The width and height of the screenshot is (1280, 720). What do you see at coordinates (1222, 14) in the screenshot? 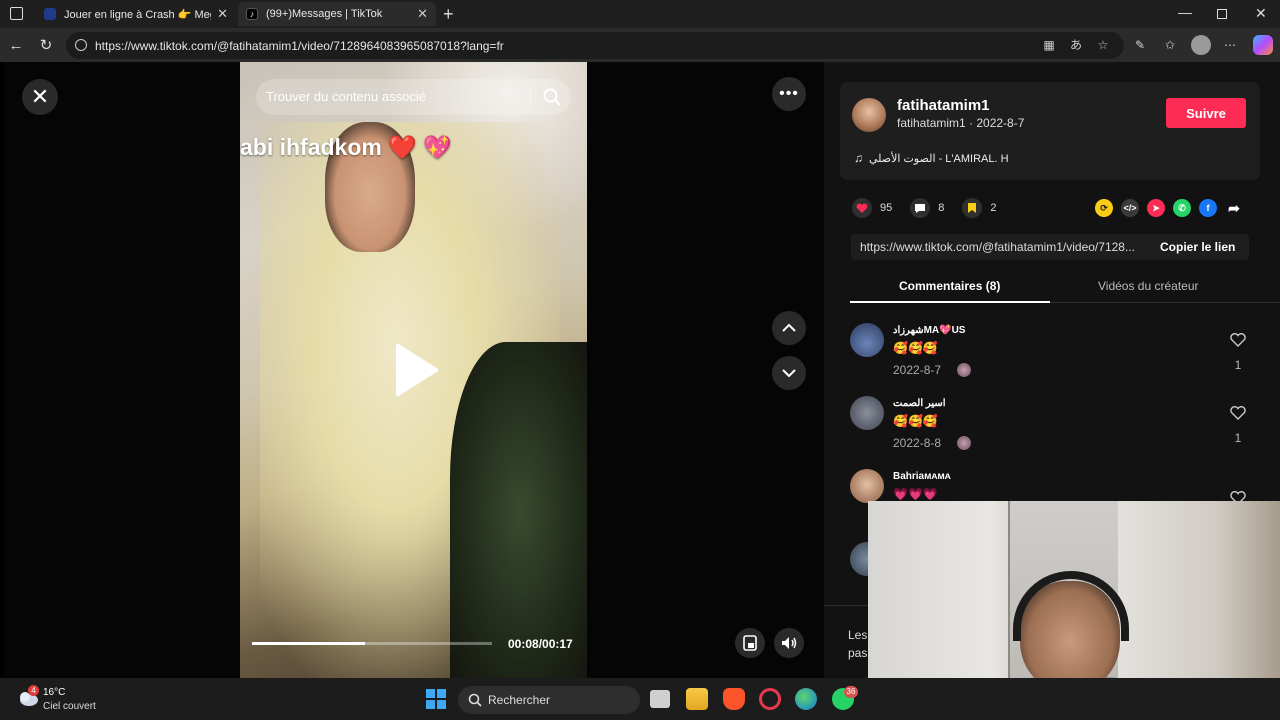
I see `restore-icon` at bounding box center [1222, 14].